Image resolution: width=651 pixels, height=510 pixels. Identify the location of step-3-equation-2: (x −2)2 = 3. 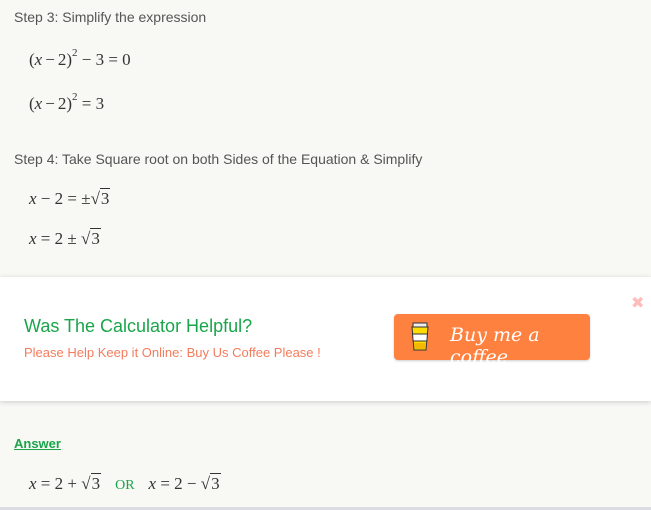
(67, 102).